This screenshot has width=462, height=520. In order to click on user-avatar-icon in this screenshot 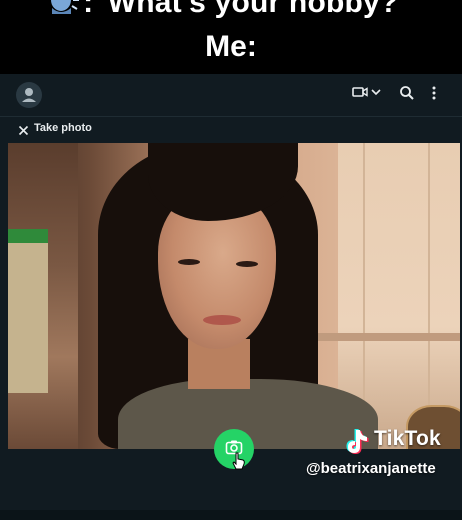, I will do `click(29, 95)`.